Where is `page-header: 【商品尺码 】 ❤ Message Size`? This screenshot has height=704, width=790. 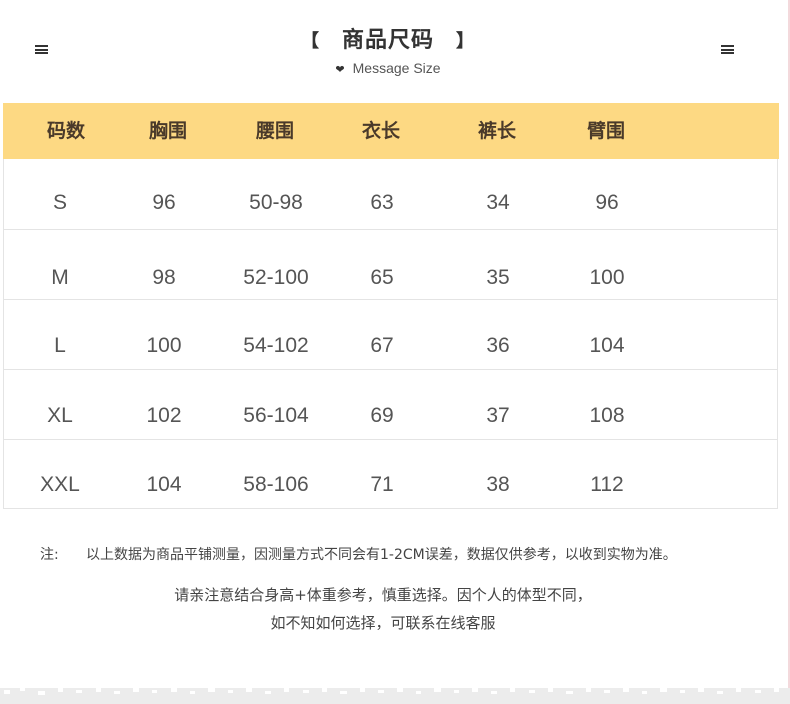 page-header: 【商品尺码 】 ❤ Message Size is located at coordinates (388, 49).